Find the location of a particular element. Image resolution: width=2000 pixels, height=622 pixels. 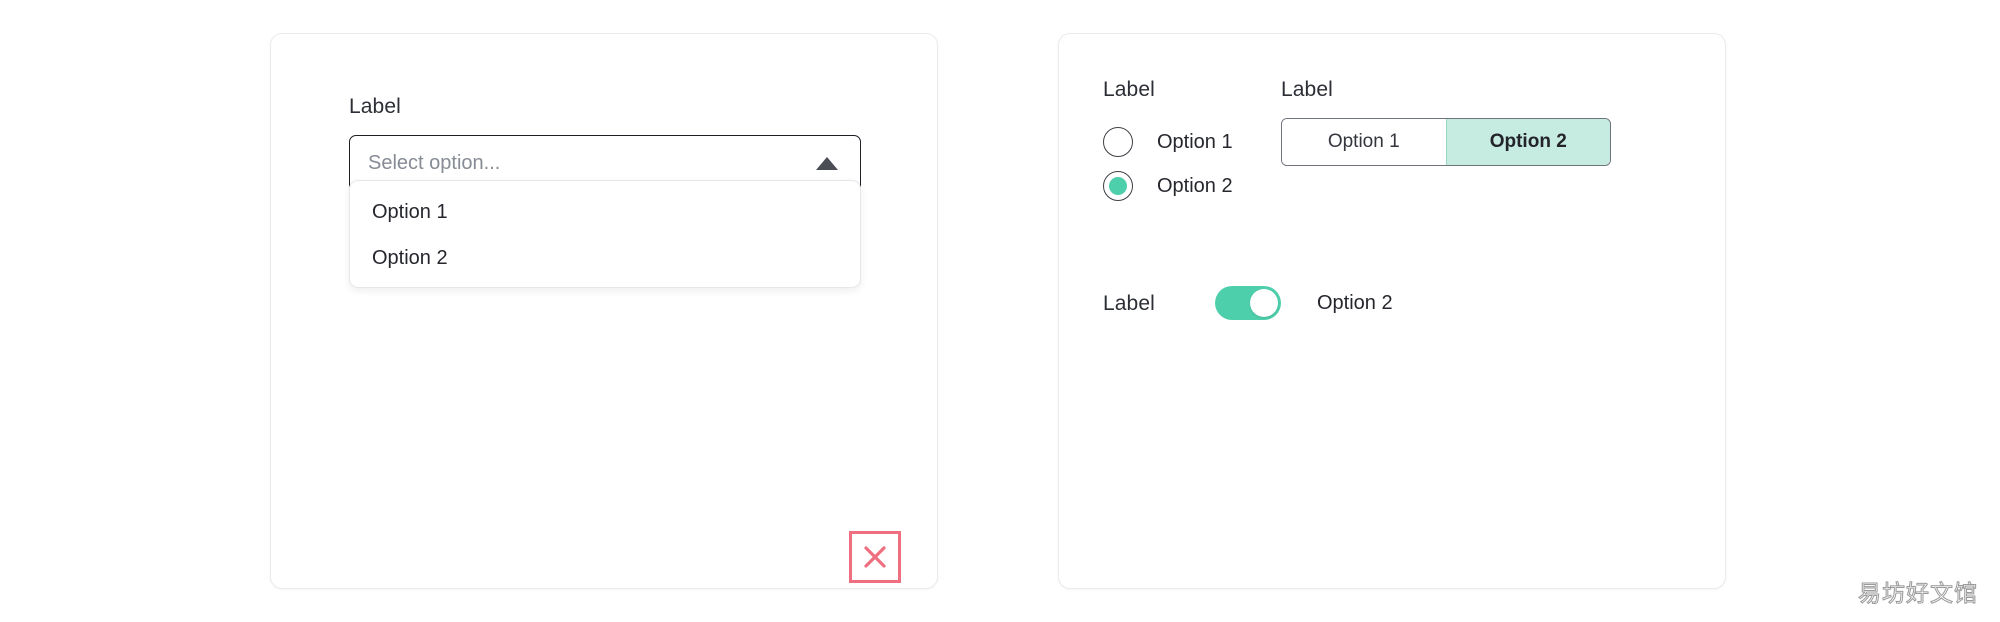

radio-dot-icon is located at coordinates (1118, 186).